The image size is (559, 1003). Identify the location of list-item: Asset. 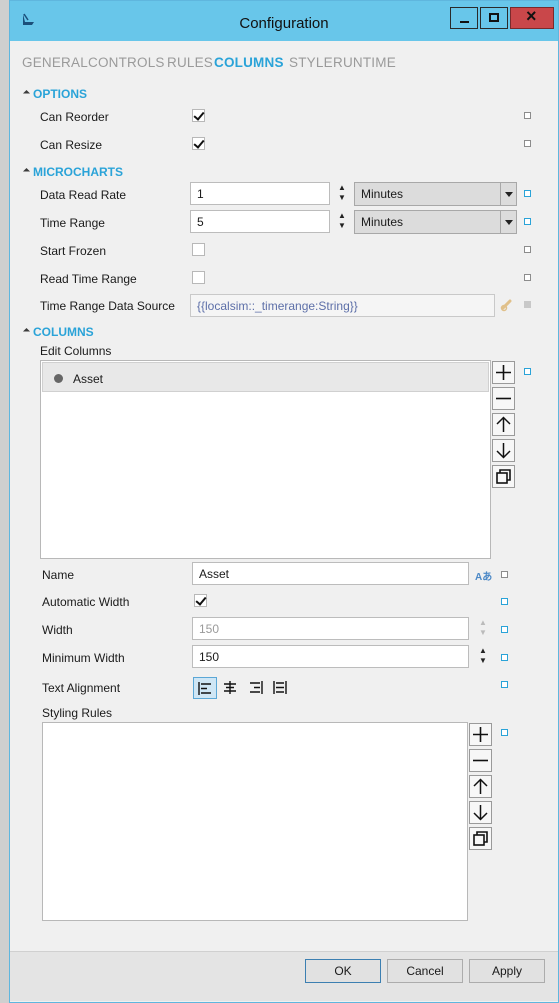
(265, 377).